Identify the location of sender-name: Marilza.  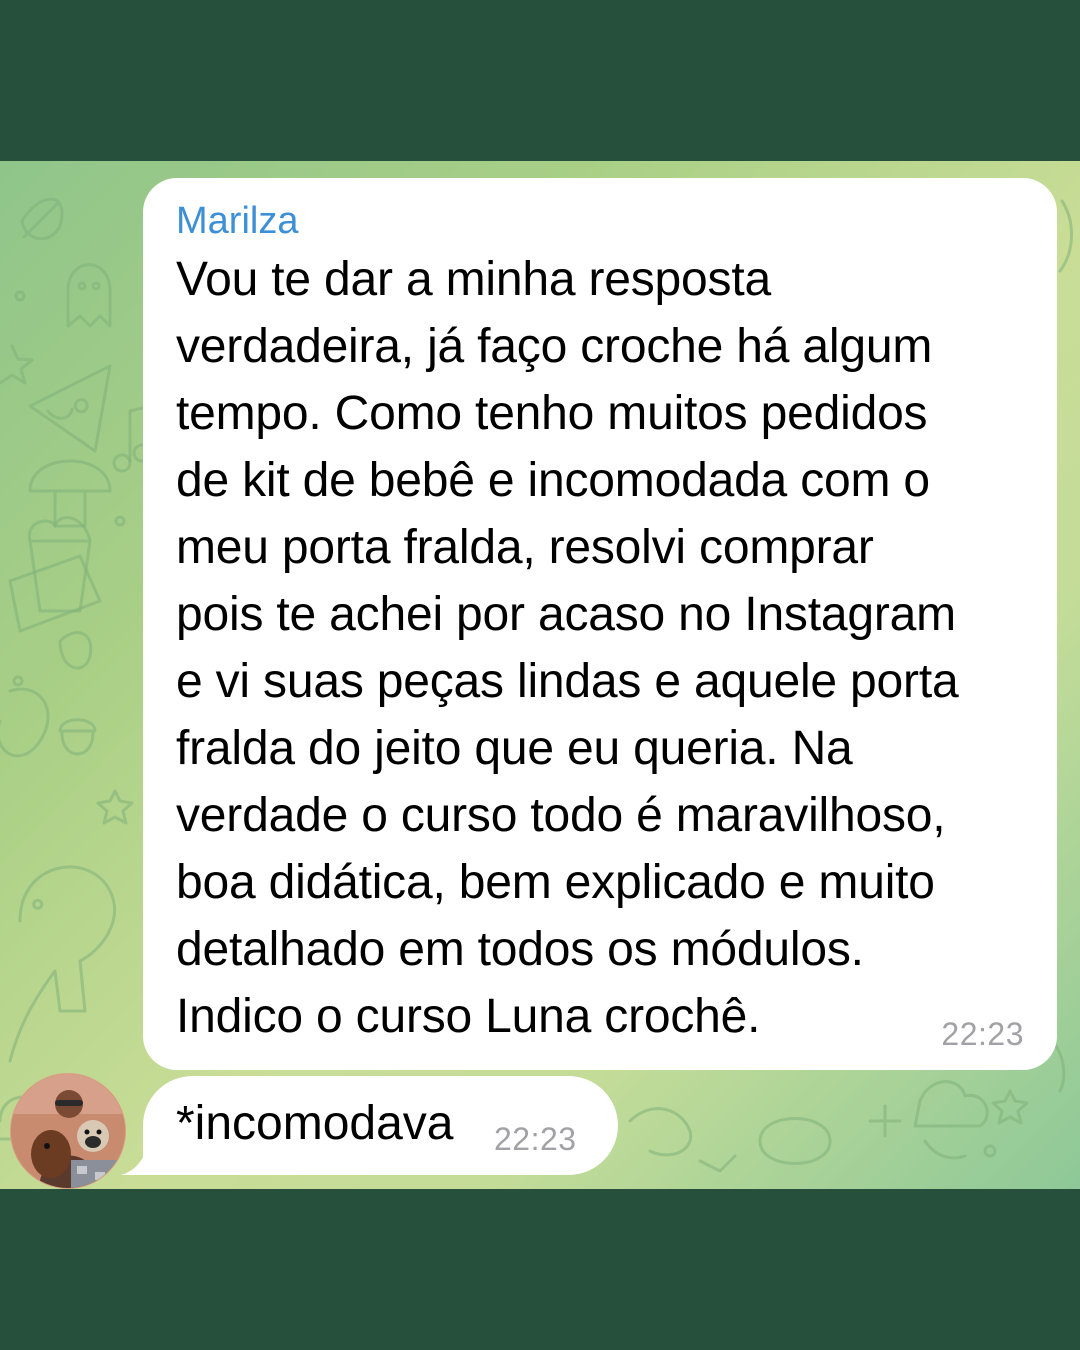
(600, 222).